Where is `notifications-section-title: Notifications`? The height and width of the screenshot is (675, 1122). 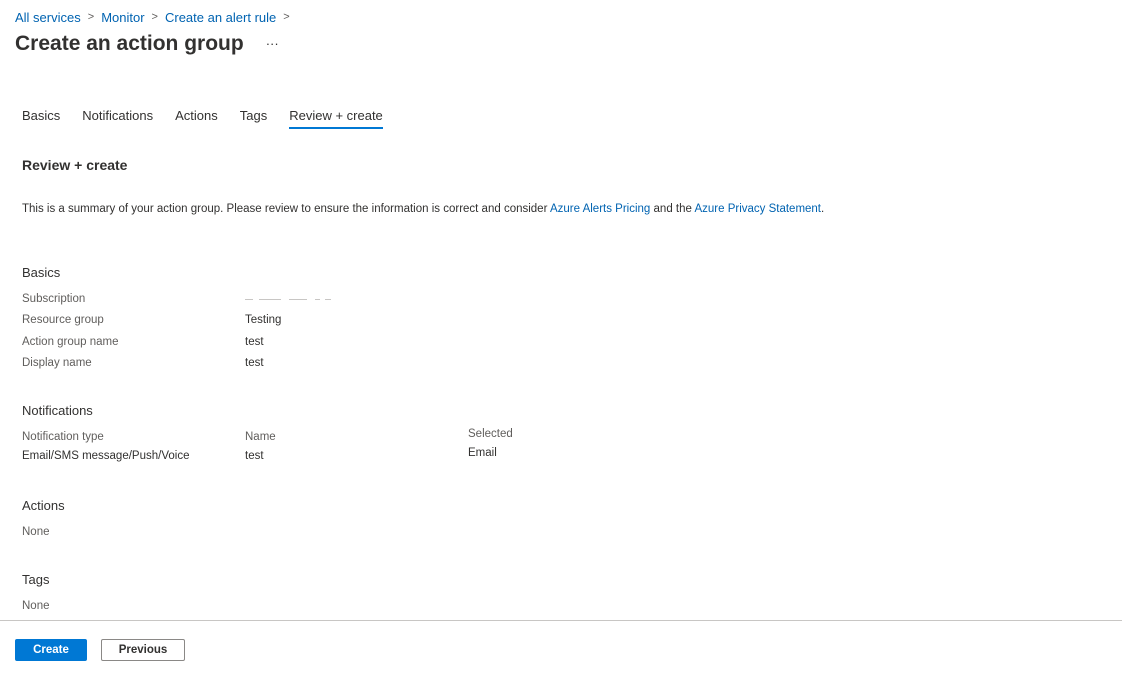
notifications-section-title: Notifications is located at coordinates (57, 410).